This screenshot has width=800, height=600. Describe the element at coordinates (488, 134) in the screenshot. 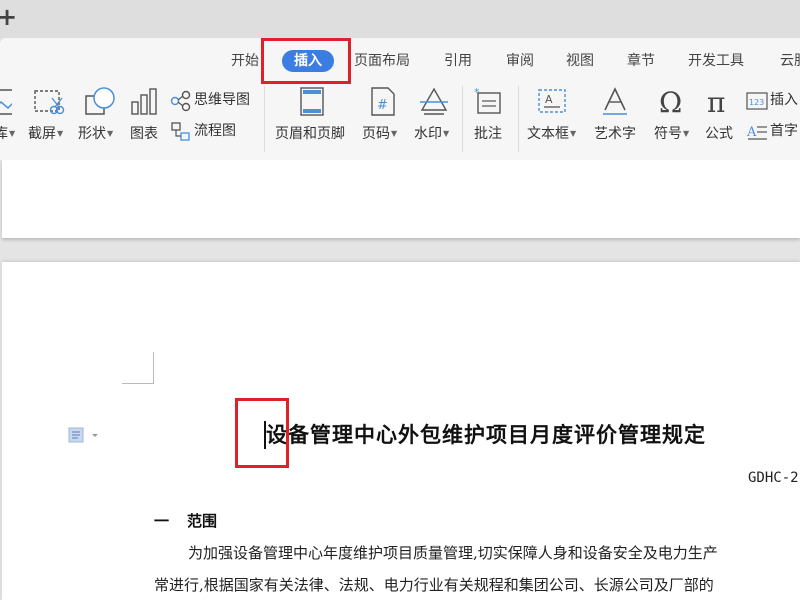

I see `comment-label: 批注` at that location.